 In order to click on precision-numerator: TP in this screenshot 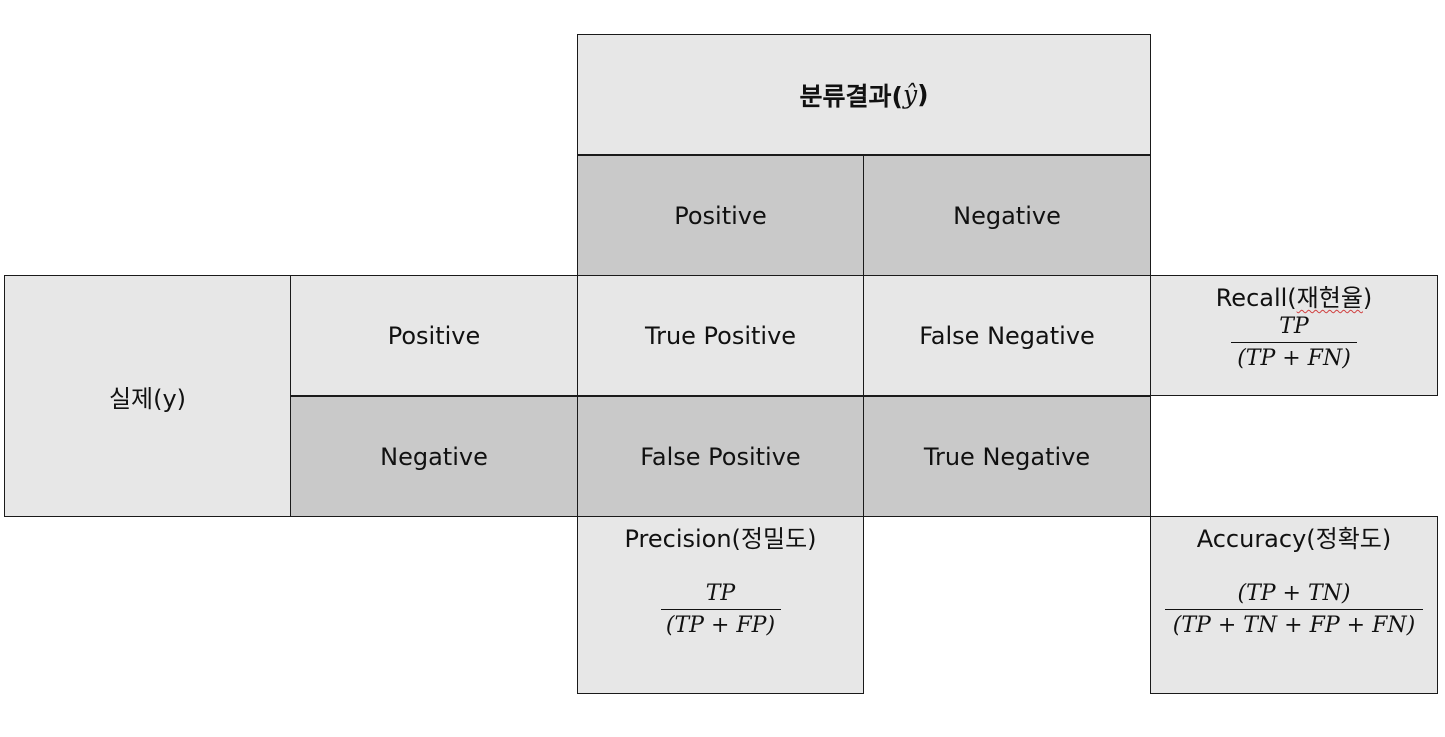, I will do `click(720, 593)`.